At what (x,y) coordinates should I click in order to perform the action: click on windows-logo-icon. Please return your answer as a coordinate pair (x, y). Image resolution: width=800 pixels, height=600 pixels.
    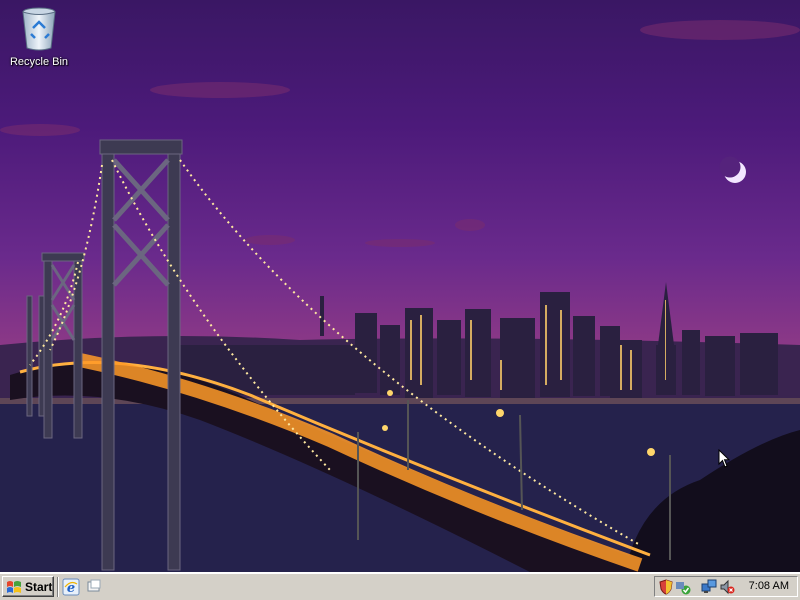
    Looking at the image, I should click on (14, 586).